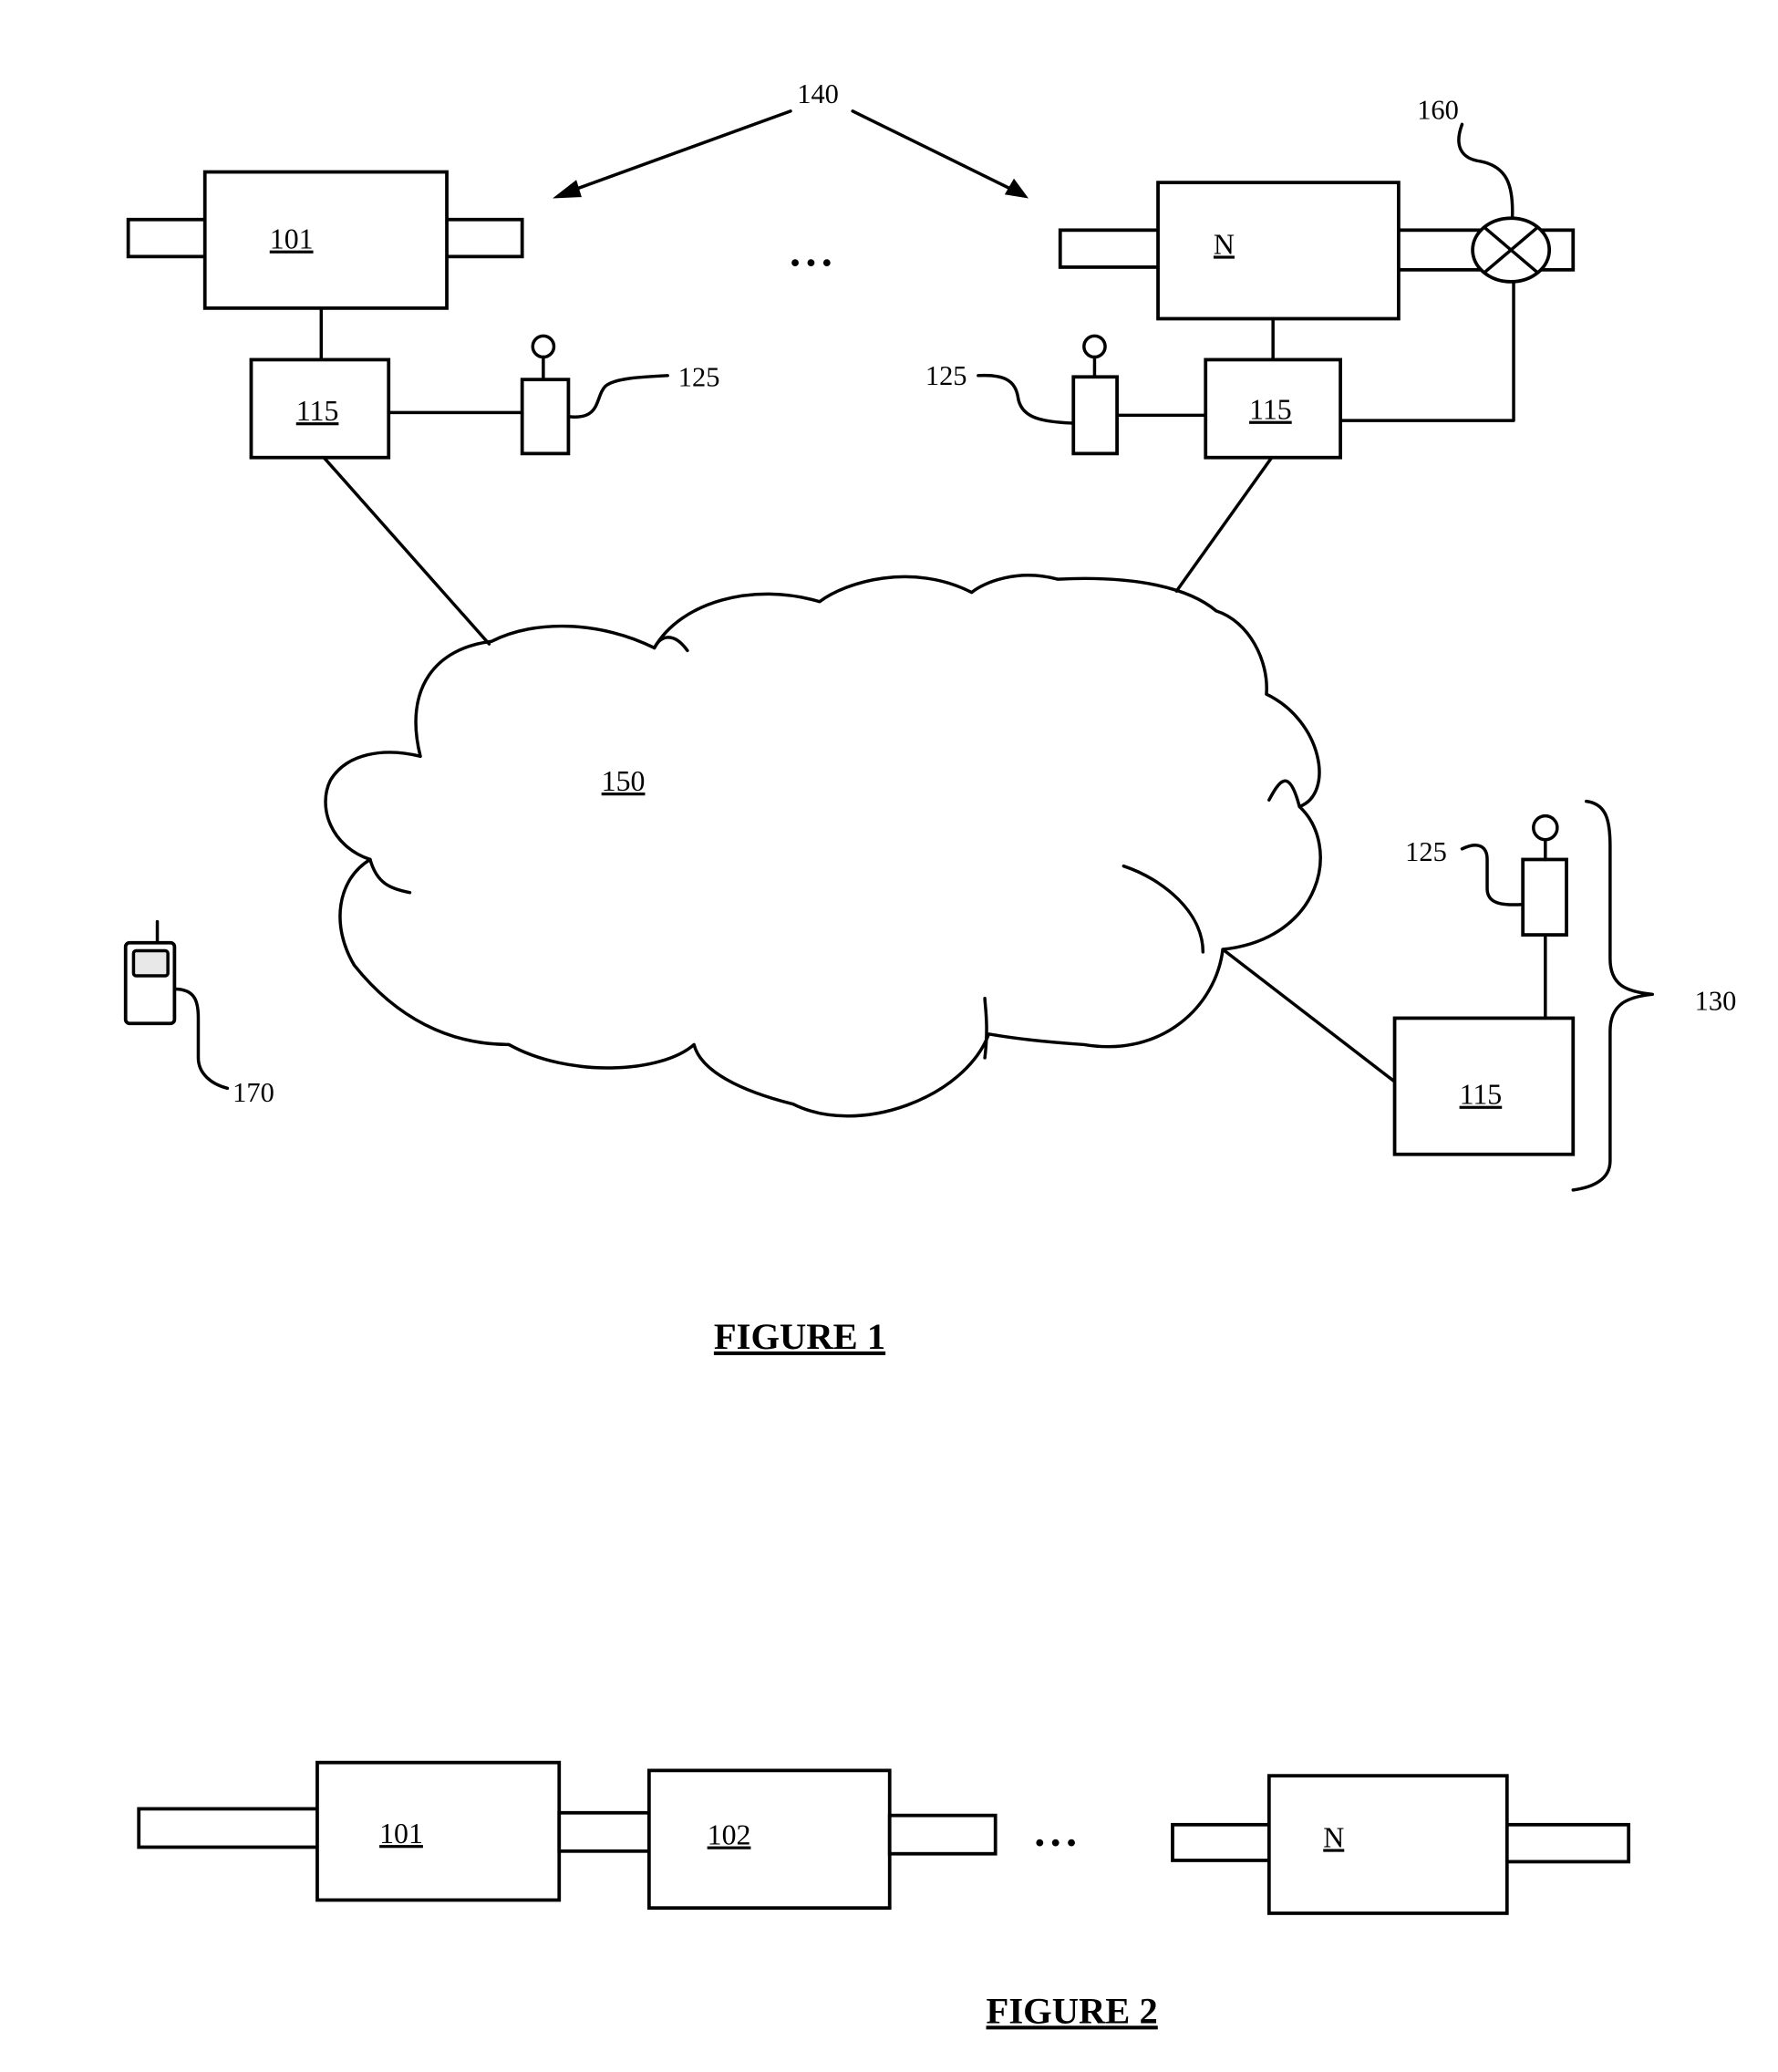 The width and height of the screenshot is (1778, 2072). What do you see at coordinates (624, 781) in the screenshot?
I see `network-label-150: 150` at bounding box center [624, 781].